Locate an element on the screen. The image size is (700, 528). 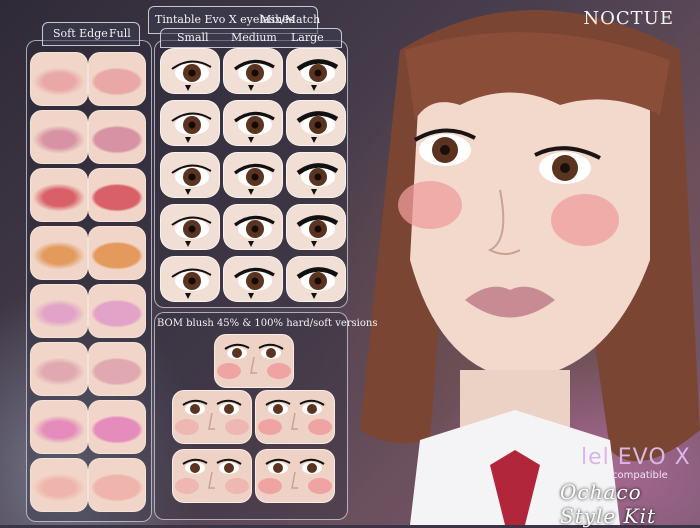
lip-swatch-nude-pink-soft is located at coordinates (59, 79).